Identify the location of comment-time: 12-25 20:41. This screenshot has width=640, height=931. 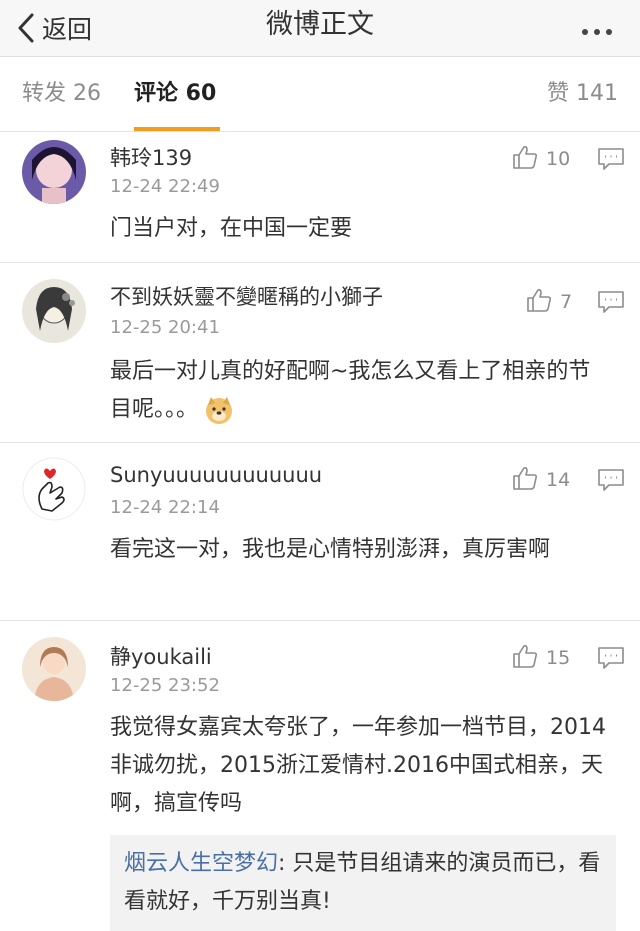
(165, 327).